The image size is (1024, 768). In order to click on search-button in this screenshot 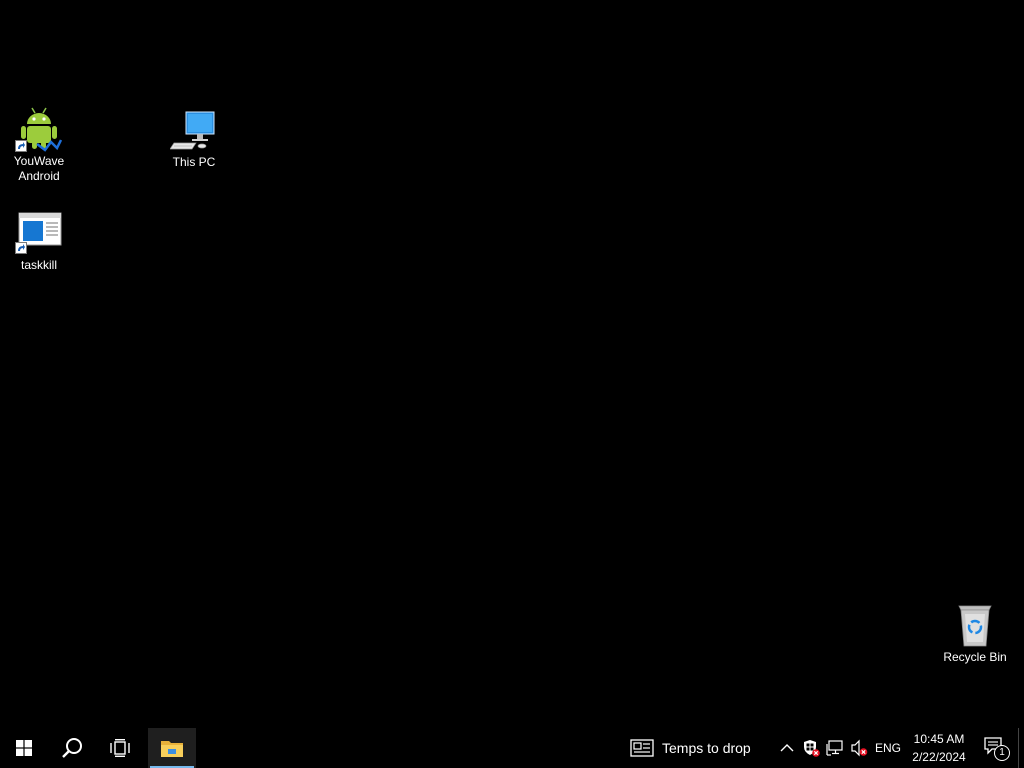, I will do `click(72, 748)`.